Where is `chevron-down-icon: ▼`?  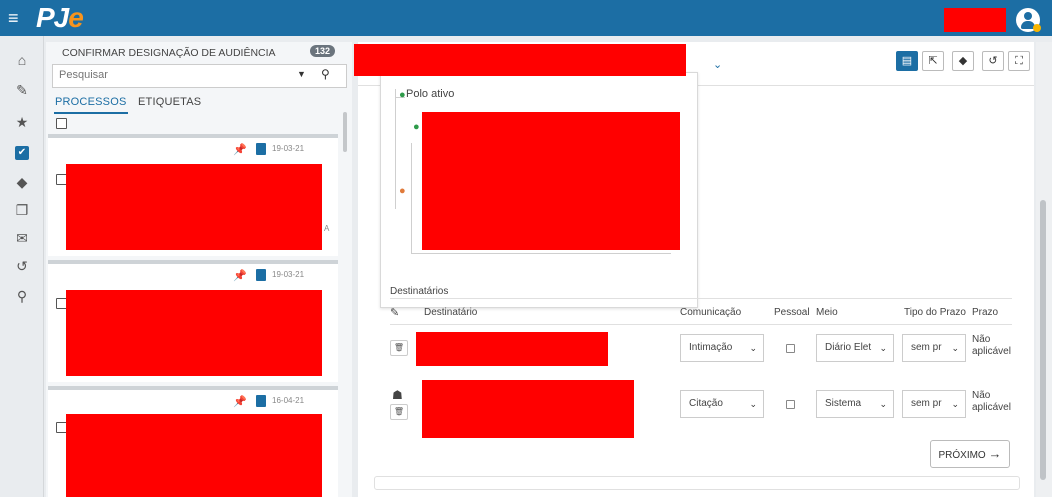 chevron-down-icon: ▼ is located at coordinates (301, 74).